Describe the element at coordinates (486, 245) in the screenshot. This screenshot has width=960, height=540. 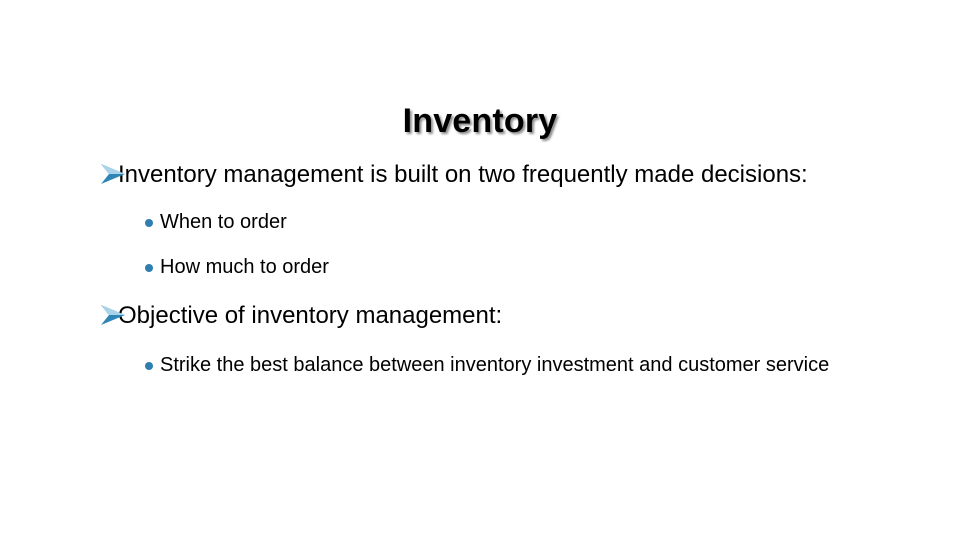
I see `sub-bullet-group-decisions: When to order How much to order` at that location.